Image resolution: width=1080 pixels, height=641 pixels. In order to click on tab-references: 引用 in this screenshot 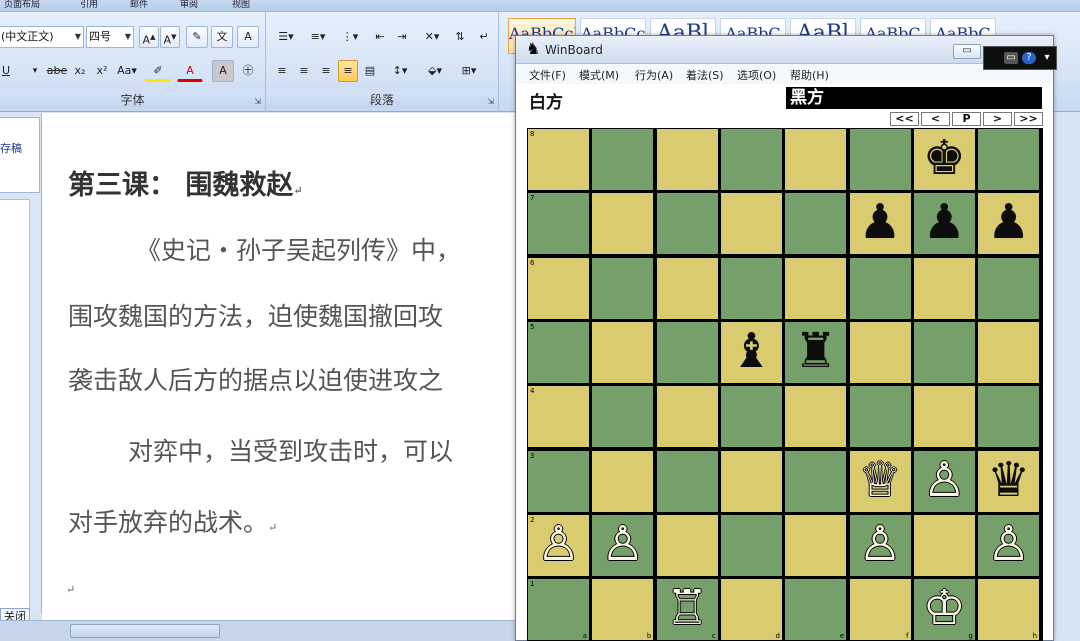, I will do `click(89, 5)`.